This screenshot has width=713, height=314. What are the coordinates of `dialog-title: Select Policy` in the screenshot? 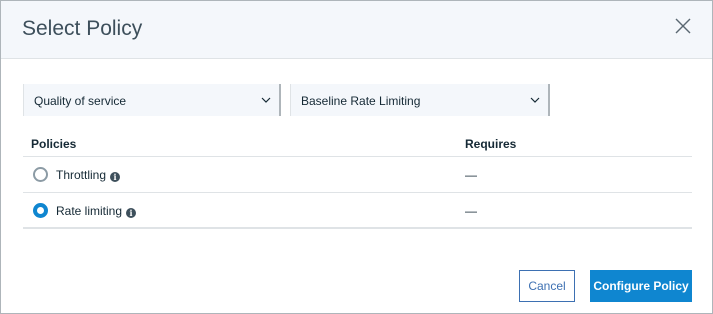 It's located at (82, 28).